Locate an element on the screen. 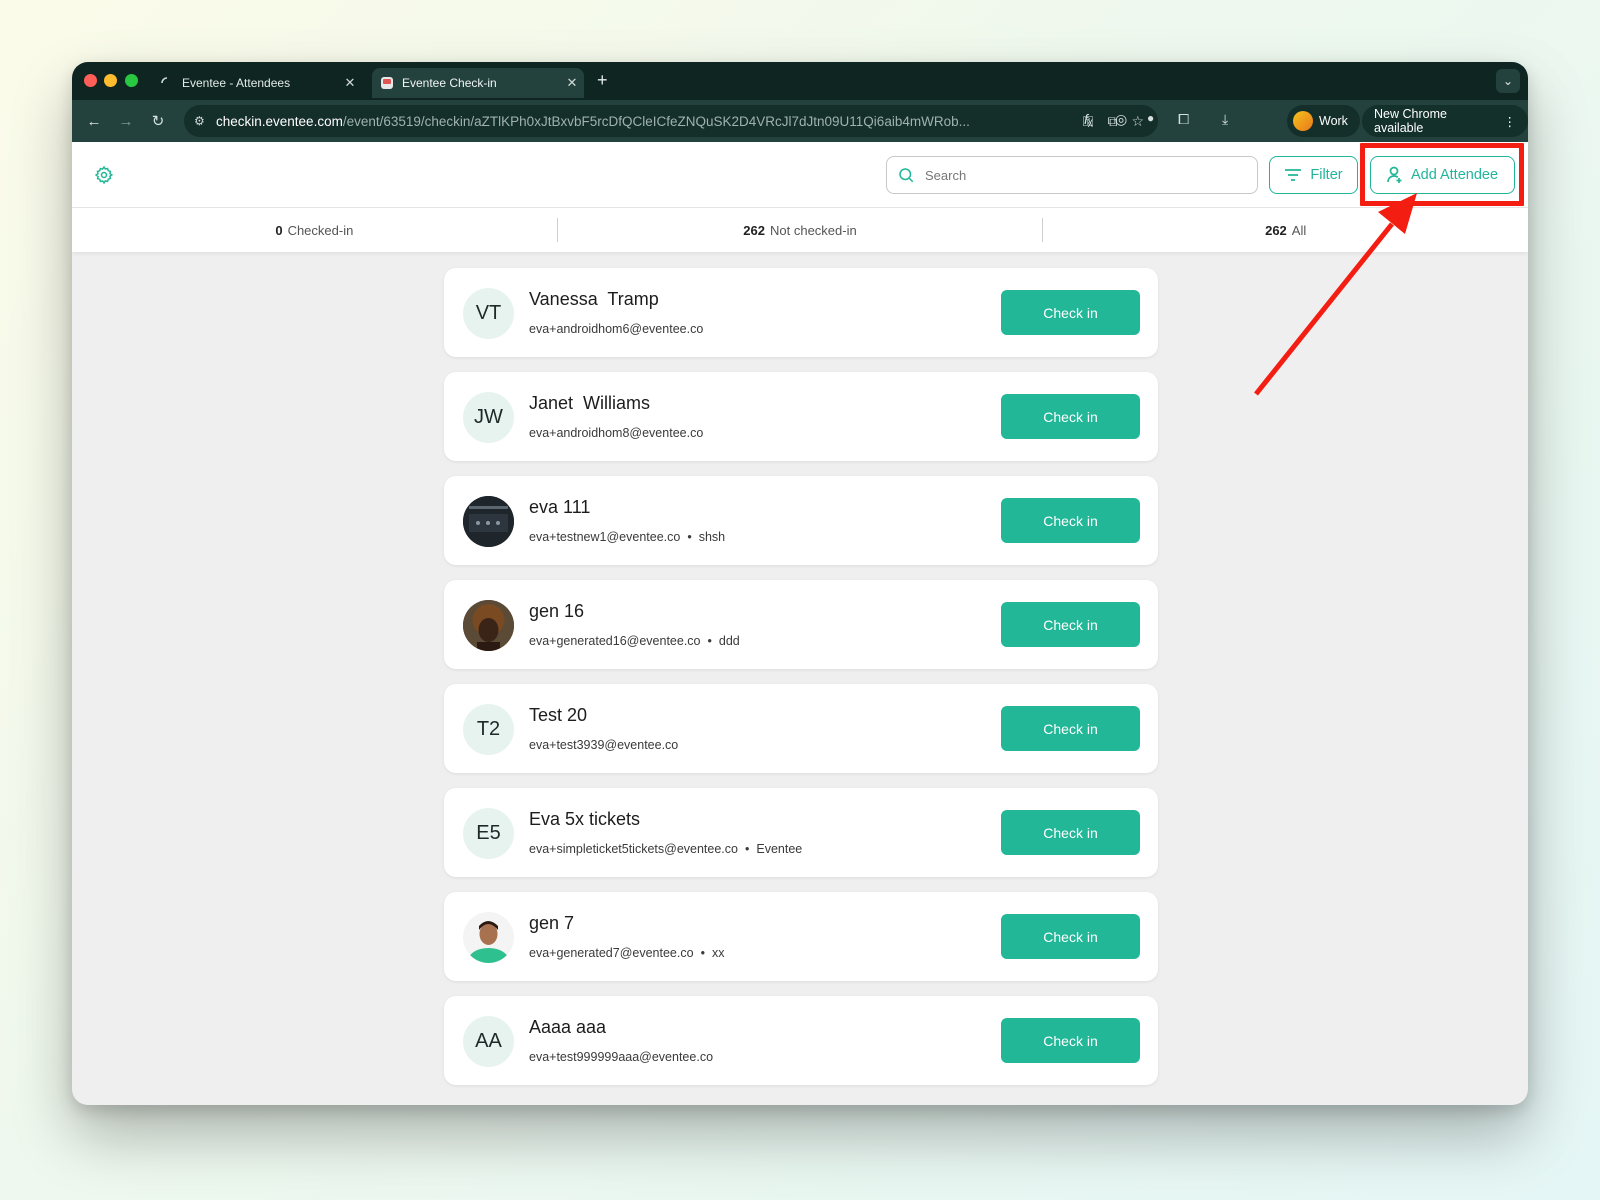 This screenshot has height=1200, width=1600. arrow-annotation is located at coordinates (1335, 294).